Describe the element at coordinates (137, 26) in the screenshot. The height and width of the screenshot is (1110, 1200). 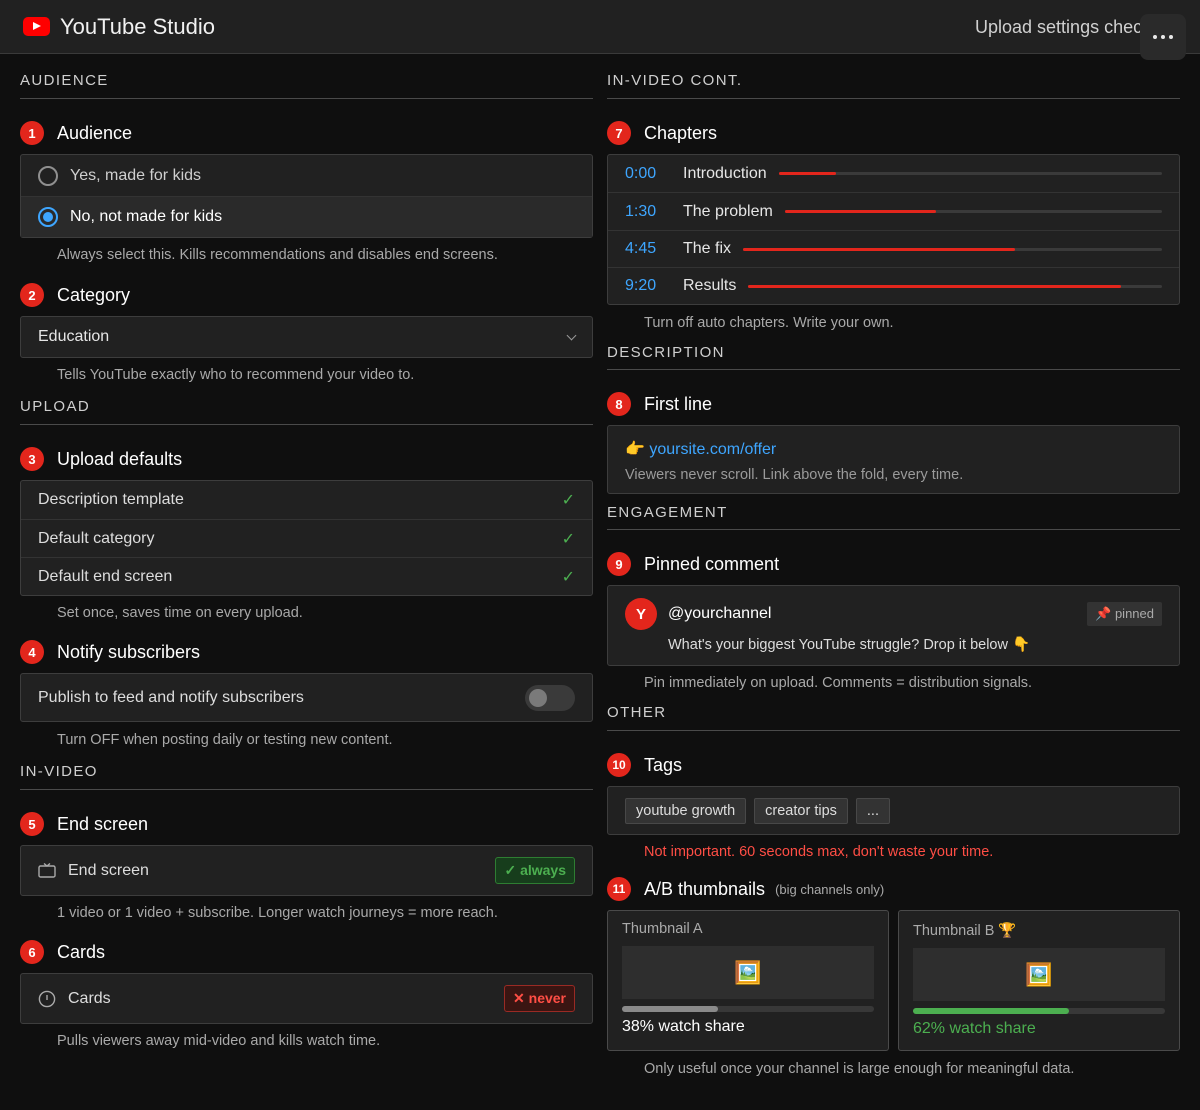
I see `app-title: YouTube Studio` at that location.